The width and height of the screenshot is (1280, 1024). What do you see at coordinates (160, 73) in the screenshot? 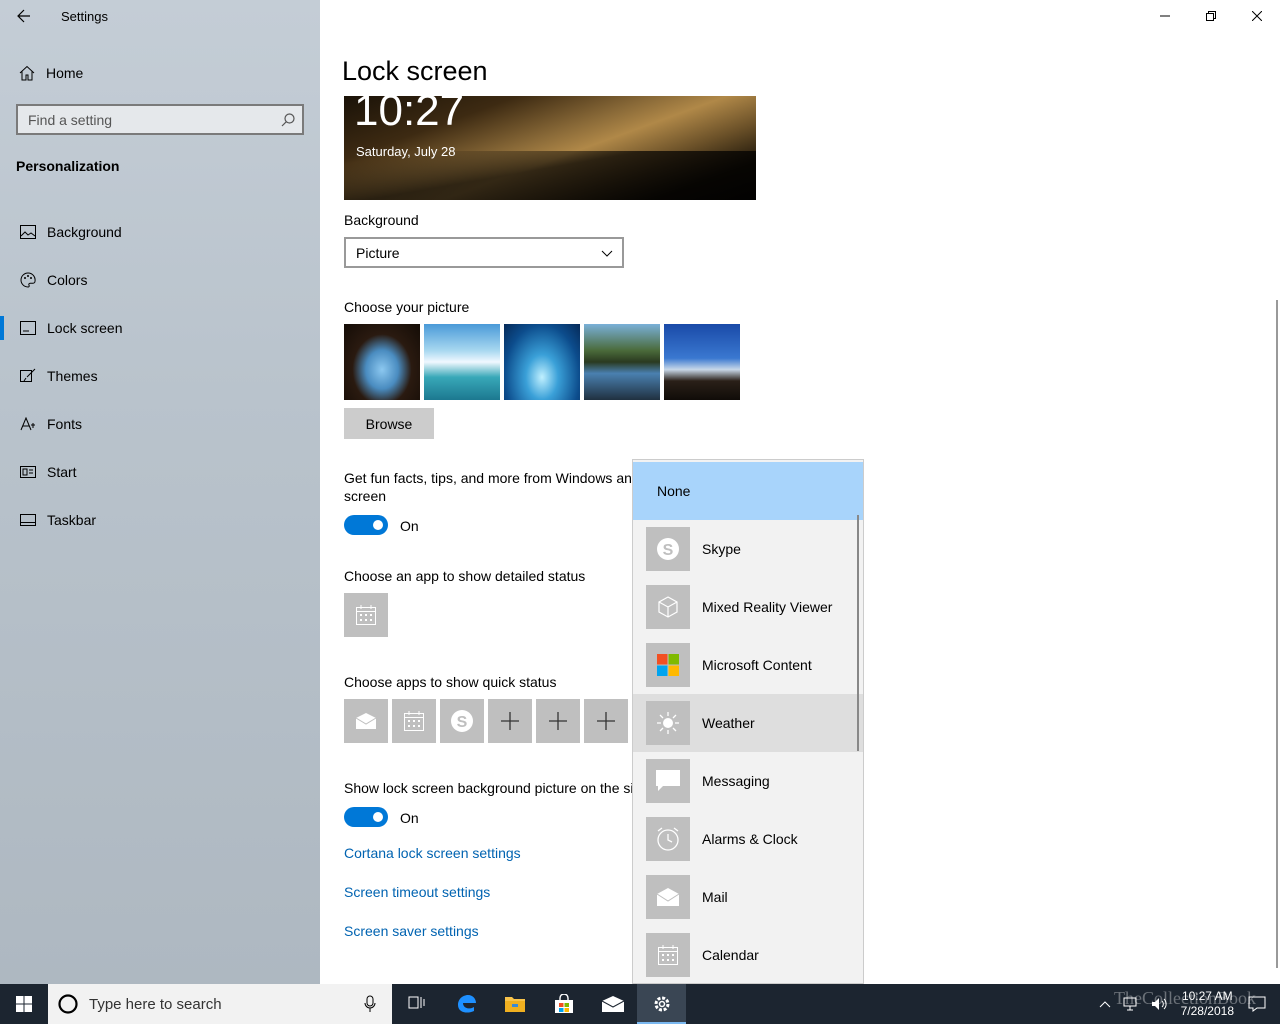
I see `nav-home: Home` at bounding box center [160, 73].